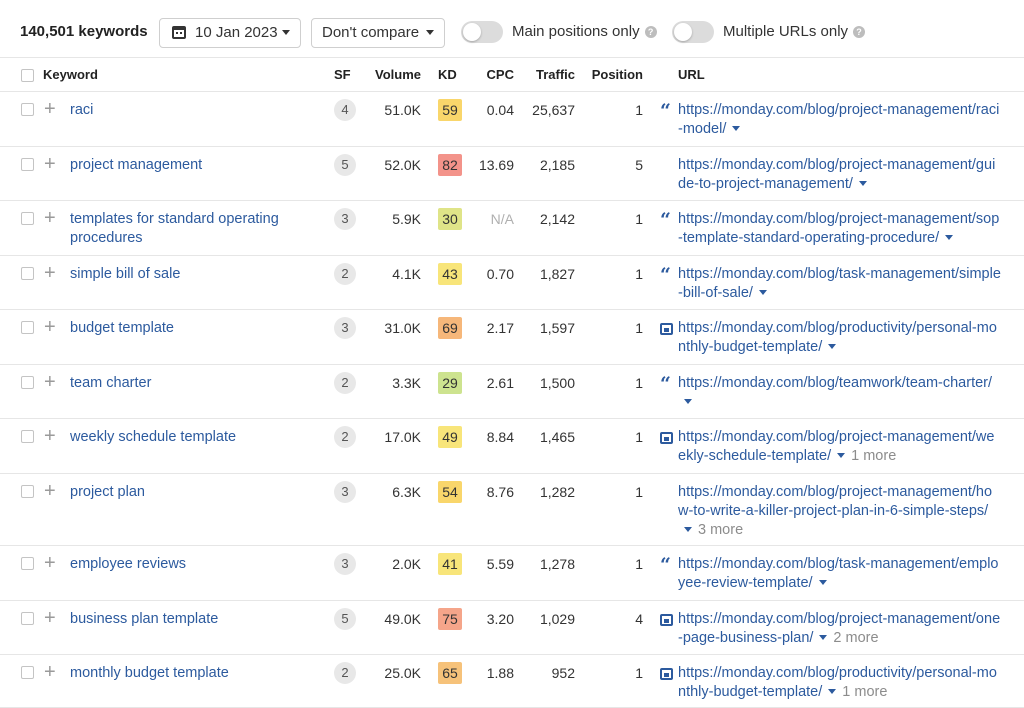 The image size is (1024, 708). Describe the element at coordinates (190, 328) in the screenshot. I see `keyword-link: budget template` at that location.